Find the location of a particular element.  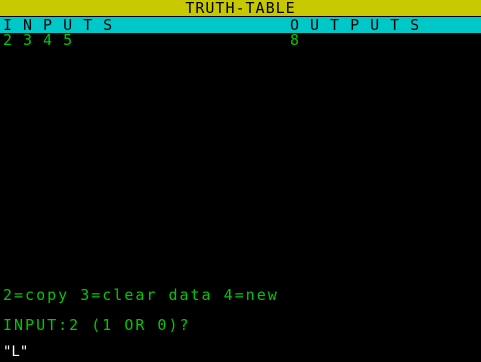

output-value: 8 is located at coordinates (295, 40).